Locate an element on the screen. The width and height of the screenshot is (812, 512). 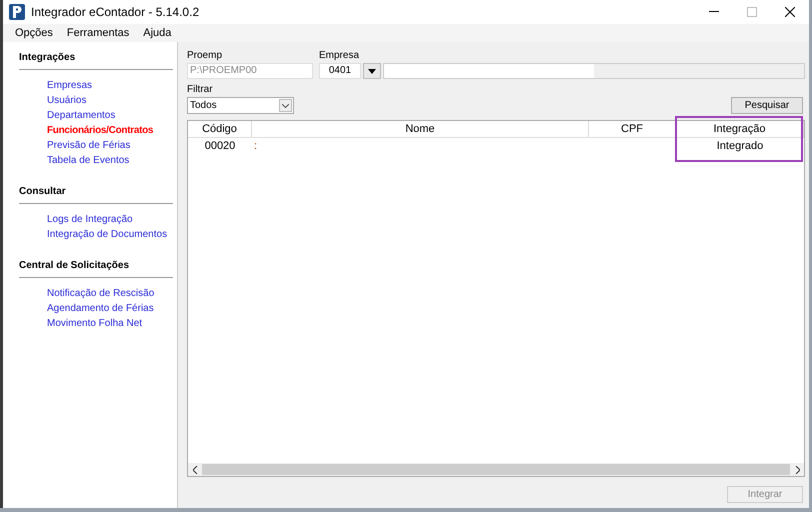
dropdown-button is located at coordinates (372, 71).